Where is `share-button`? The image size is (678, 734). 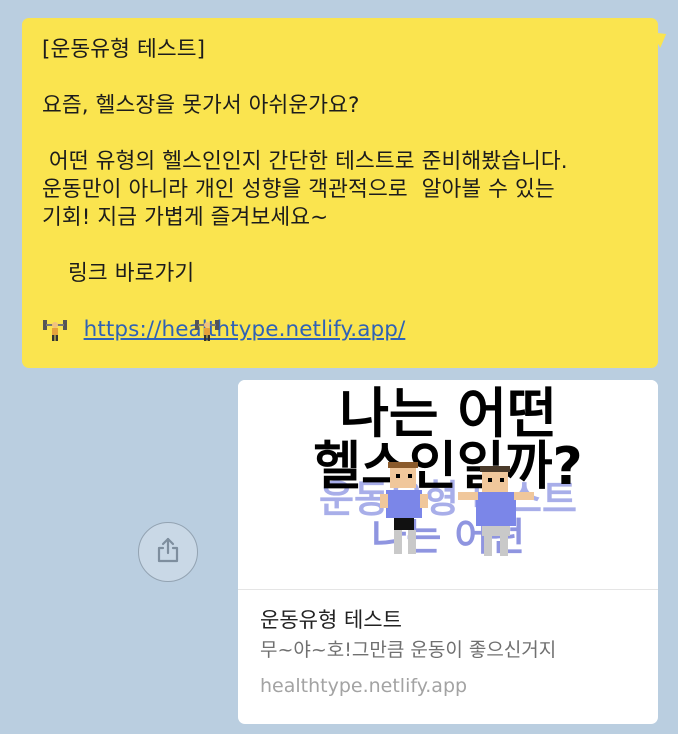 share-button is located at coordinates (168, 552).